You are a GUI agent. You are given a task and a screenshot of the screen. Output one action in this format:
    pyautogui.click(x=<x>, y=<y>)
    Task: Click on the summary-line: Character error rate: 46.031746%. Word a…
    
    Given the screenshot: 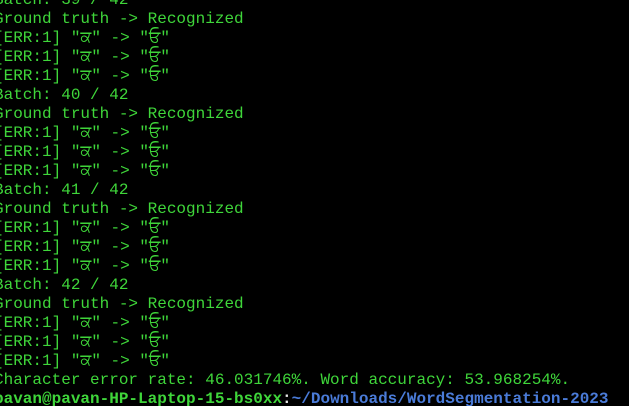 What is the action you would take?
    pyautogui.click(x=285, y=380)
    